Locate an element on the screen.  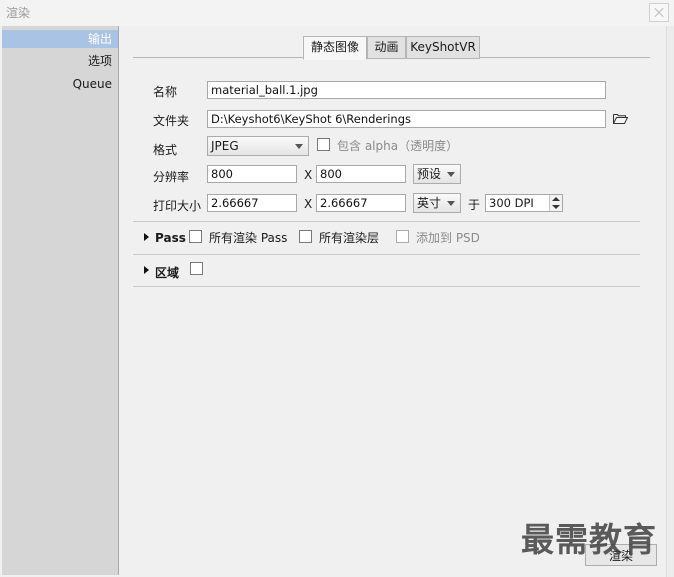
preset-select-value: 预设 is located at coordinates (429, 174).